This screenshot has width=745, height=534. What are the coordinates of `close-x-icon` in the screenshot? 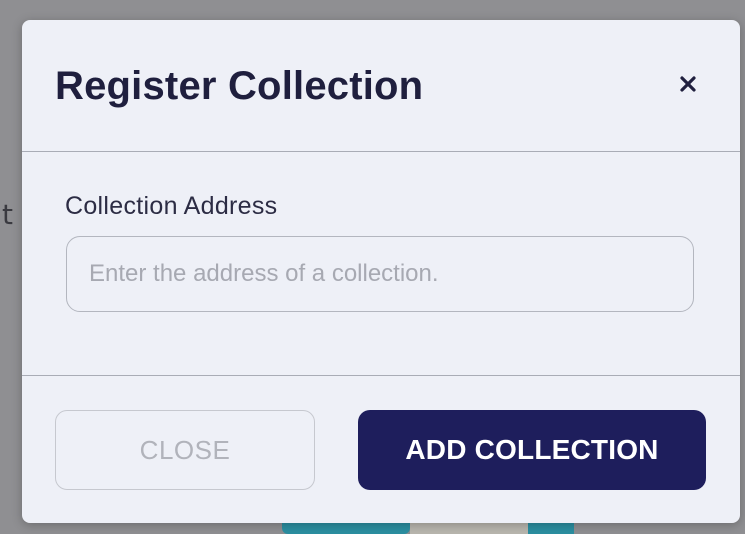 It's located at (688, 84).